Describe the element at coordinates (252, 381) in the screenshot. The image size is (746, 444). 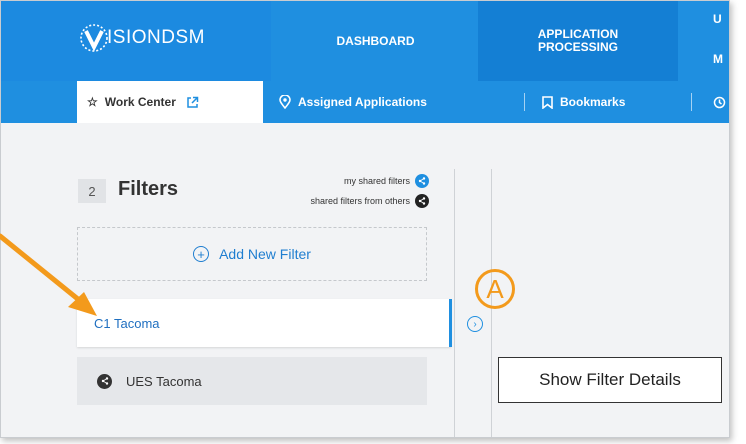
I see `filter-item-ues-tacoma: UES Tacoma` at that location.